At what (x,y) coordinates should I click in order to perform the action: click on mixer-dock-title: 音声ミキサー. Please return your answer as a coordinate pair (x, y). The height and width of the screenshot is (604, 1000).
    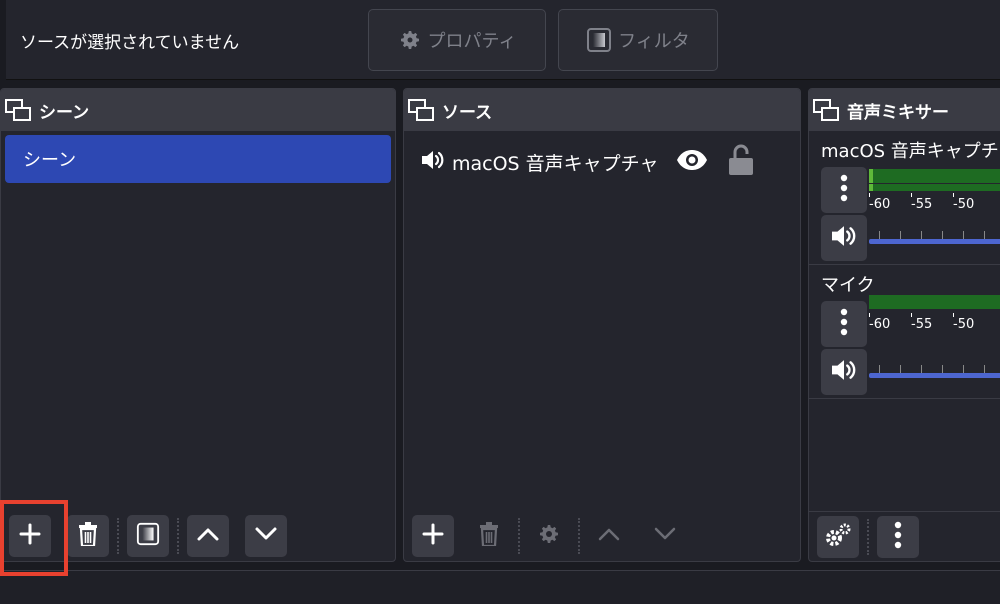
    Looking at the image, I should click on (898, 112).